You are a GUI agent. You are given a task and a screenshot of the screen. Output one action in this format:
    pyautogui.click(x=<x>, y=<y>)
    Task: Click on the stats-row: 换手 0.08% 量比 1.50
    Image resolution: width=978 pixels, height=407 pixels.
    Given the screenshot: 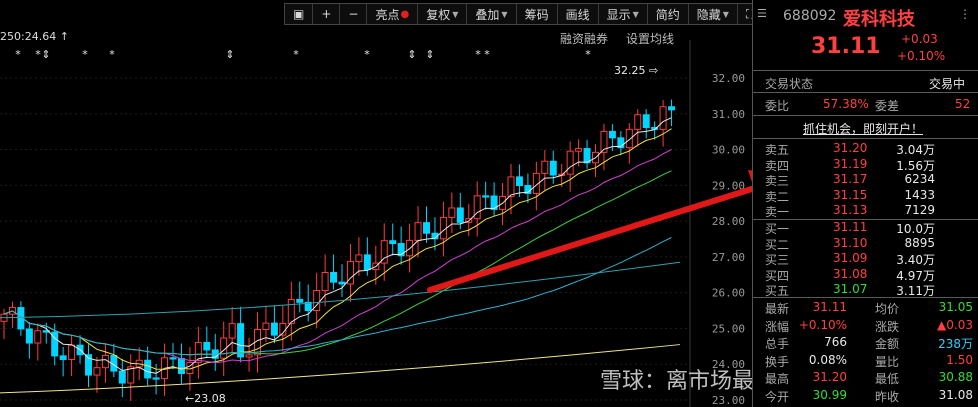 What is the action you would take?
    pyautogui.click(x=865, y=360)
    